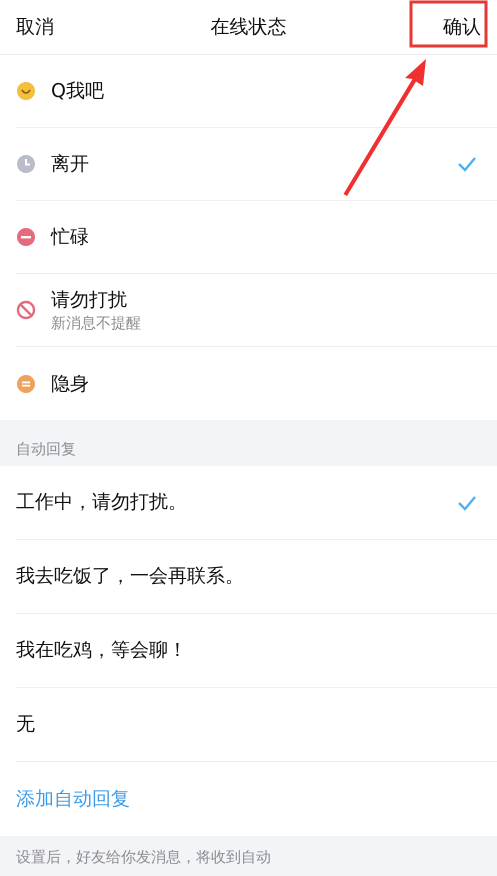 The height and width of the screenshot is (876, 497). What do you see at coordinates (143, 857) in the screenshot?
I see `footer-note: 设置后，好友给你发消息，将收到自动` at bounding box center [143, 857].